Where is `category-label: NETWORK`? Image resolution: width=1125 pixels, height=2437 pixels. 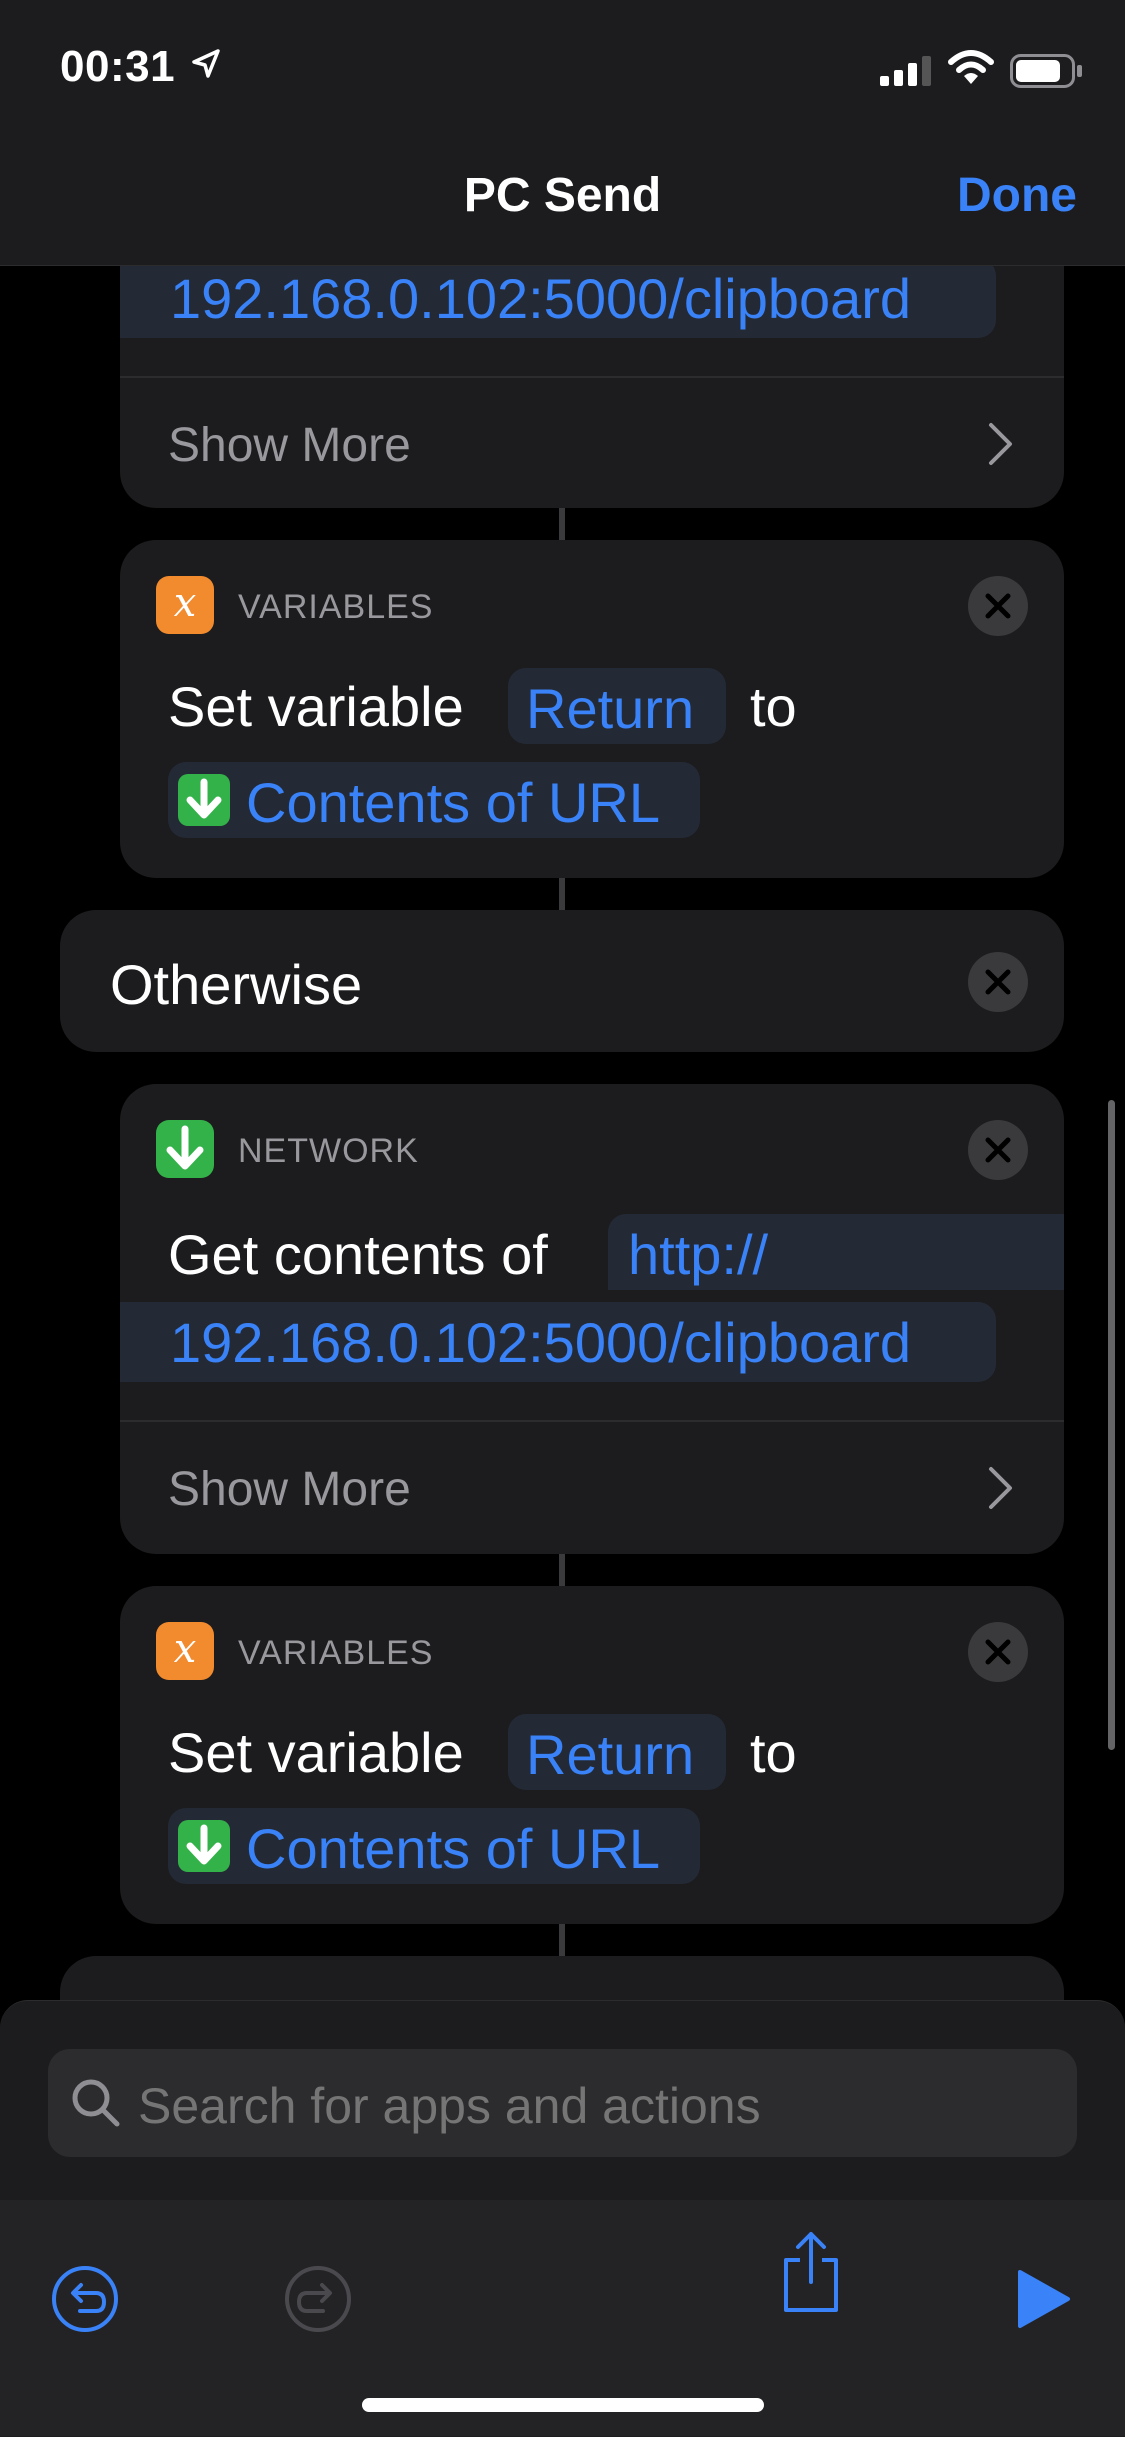 category-label: NETWORK is located at coordinates (328, 1151).